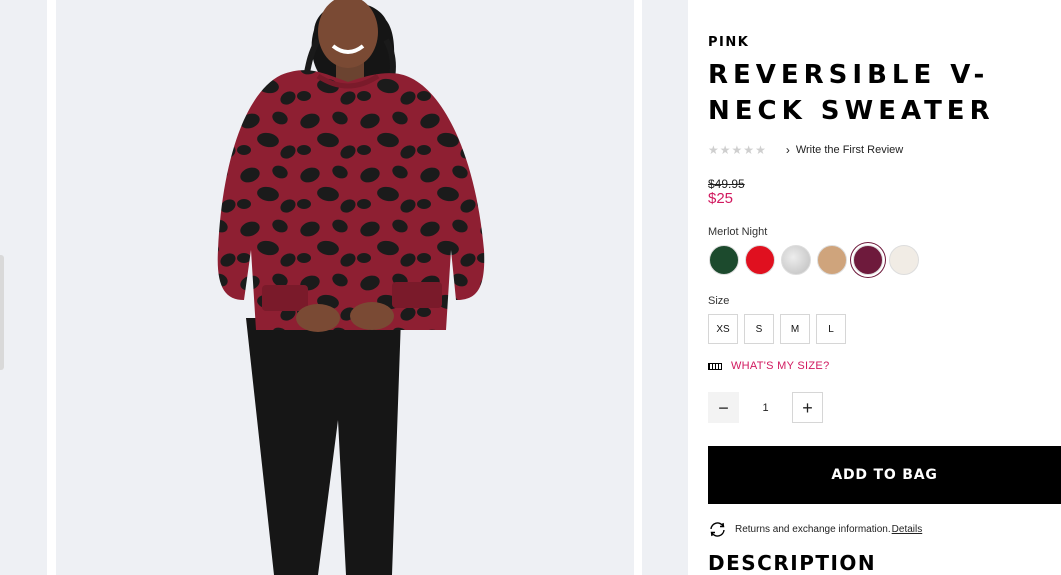 This screenshot has height=575, width=1061. Describe the element at coordinates (814, 260) in the screenshot. I see `color-swatches` at that location.